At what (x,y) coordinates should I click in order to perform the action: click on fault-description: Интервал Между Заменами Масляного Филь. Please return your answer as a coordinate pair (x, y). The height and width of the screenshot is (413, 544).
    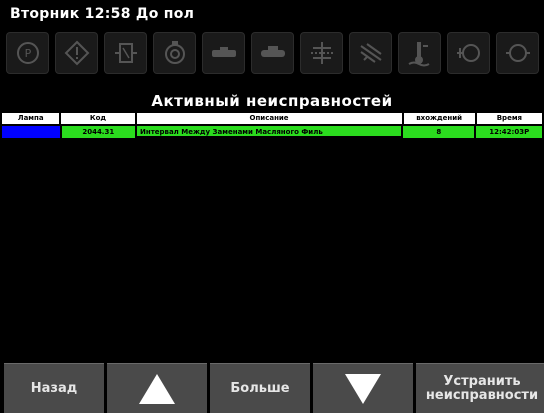
    Looking at the image, I should click on (270, 130).